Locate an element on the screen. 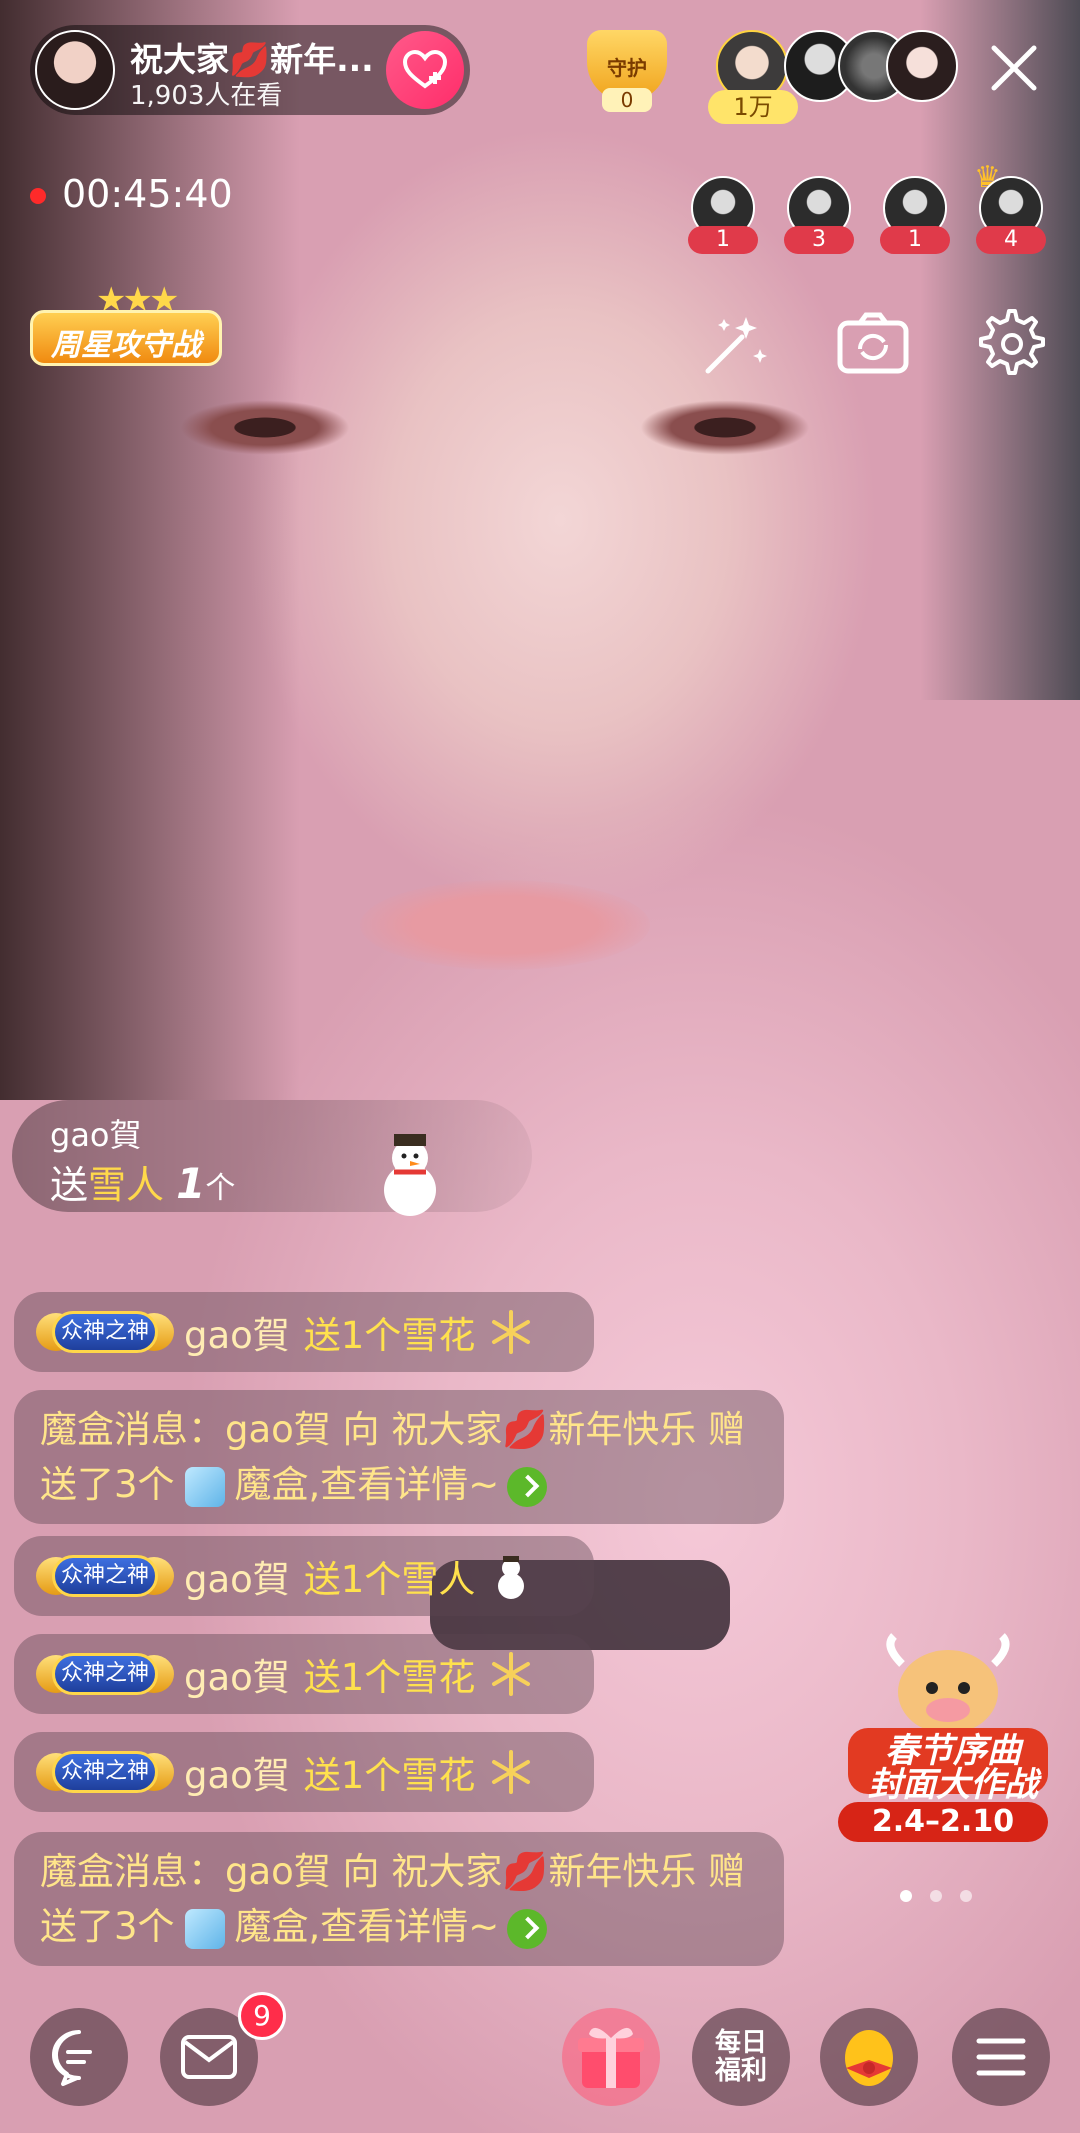 This screenshot has height=2133, width=1080. carousel-dots is located at coordinates (940, 1897).